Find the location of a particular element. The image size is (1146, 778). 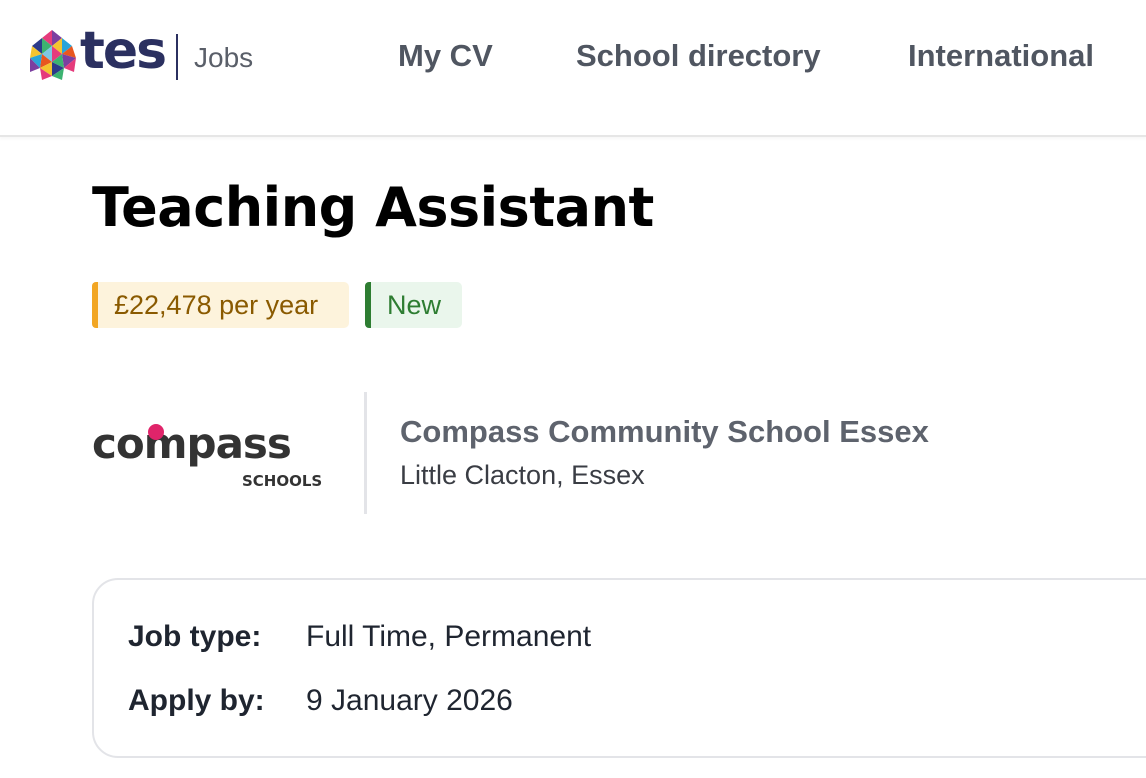

new-status-badge: New is located at coordinates (413, 305).